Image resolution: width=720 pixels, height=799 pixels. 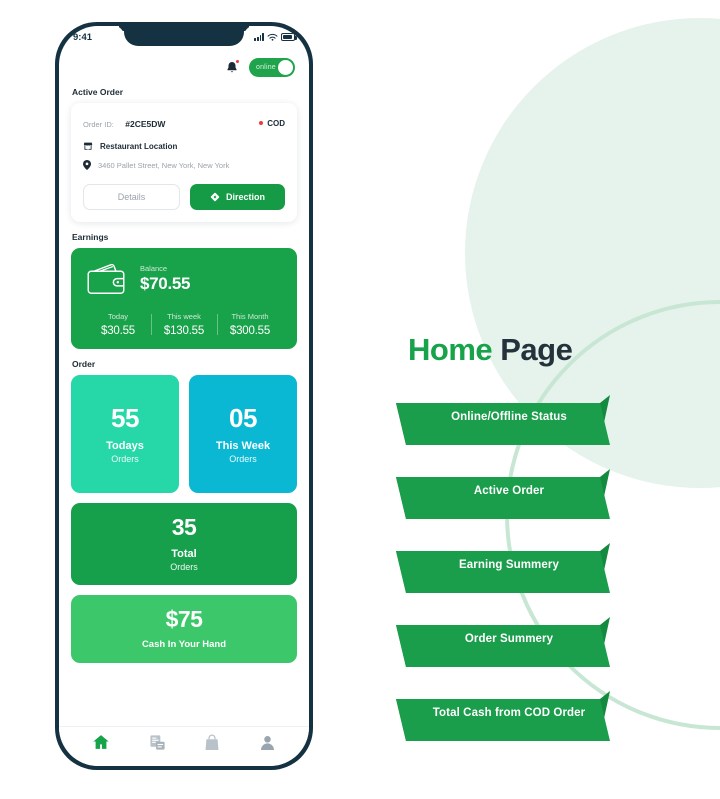 I want to click on address-row: 3460 Pallet Street, New York, New York, so click(x=184, y=165).